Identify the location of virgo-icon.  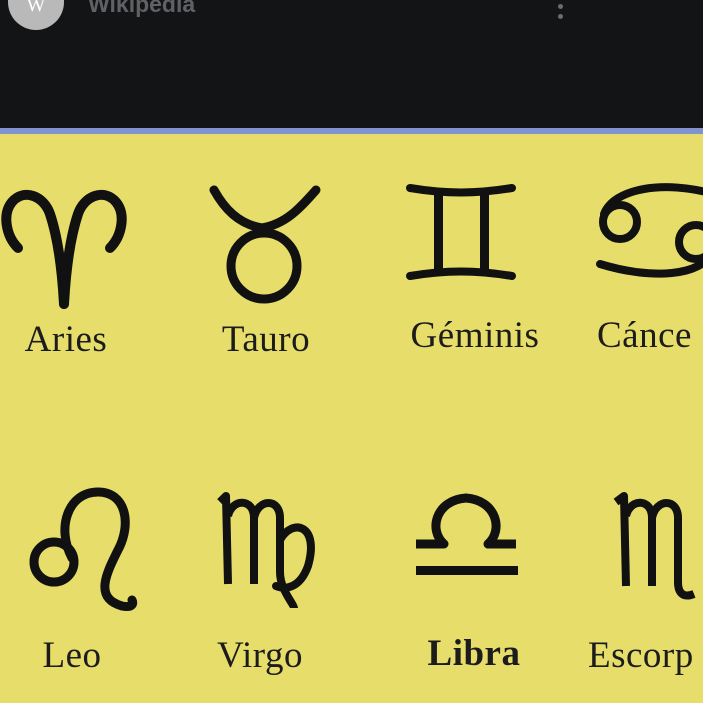
(284, 563).